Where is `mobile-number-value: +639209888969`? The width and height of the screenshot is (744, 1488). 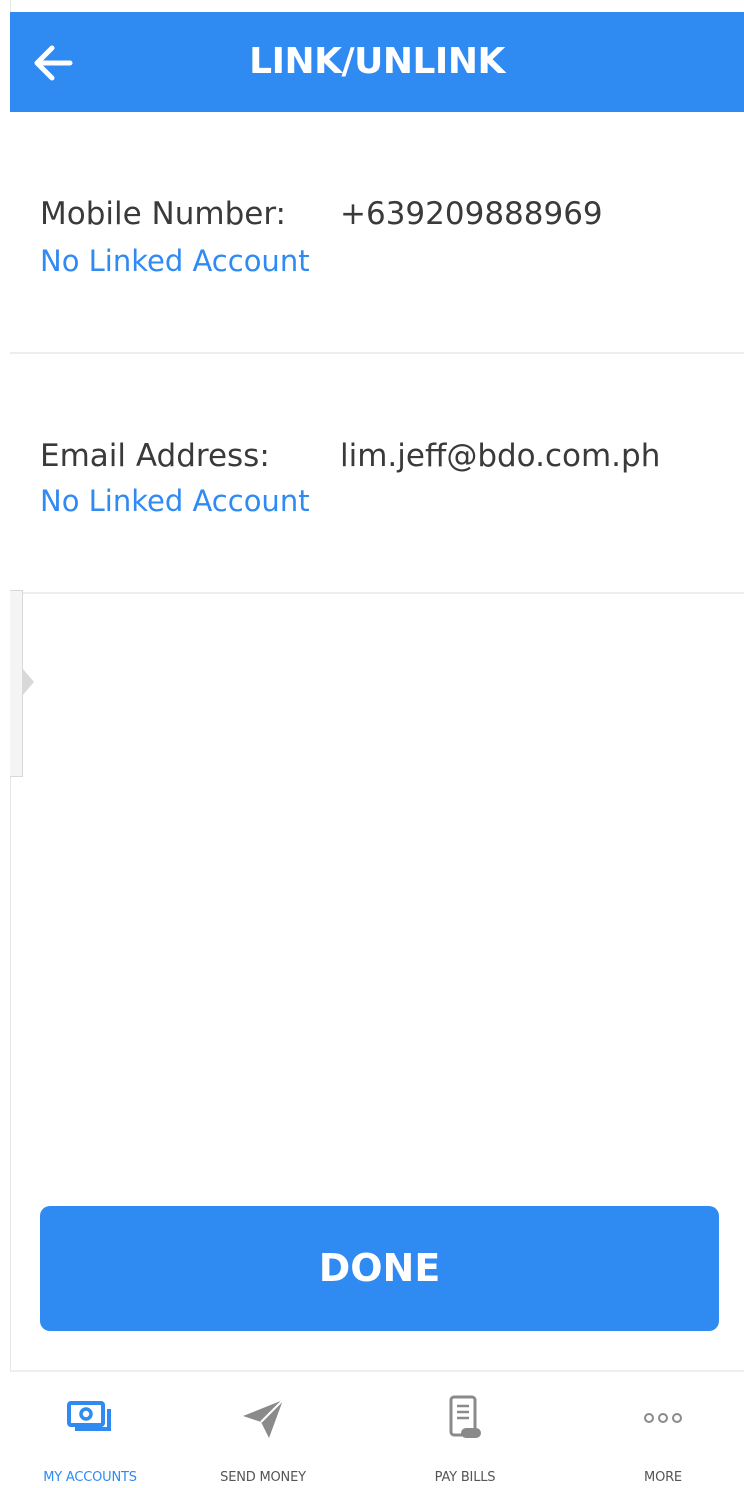 mobile-number-value: +639209888969 is located at coordinates (471, 214).